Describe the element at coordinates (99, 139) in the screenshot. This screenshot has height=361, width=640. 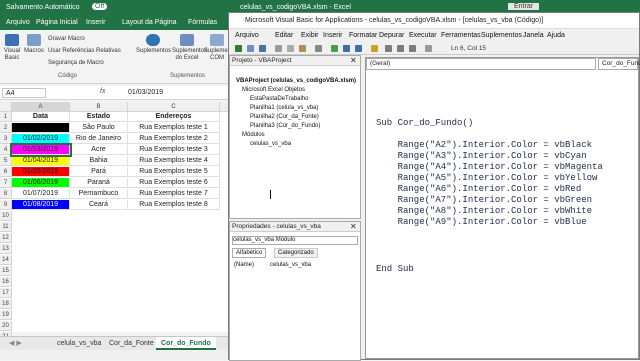
I see `cell-b: Rio de Janeiro` at that location.